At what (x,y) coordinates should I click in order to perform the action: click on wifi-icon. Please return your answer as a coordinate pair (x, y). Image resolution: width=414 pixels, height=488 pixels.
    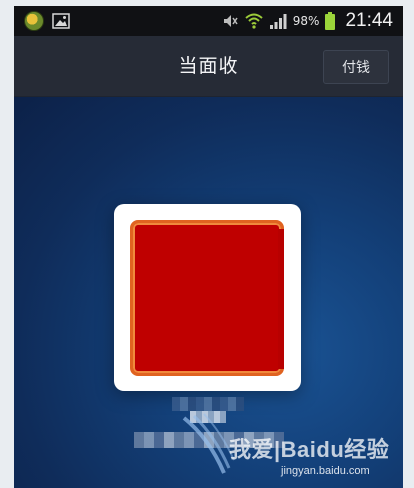
    Looking at the image, I should click on (254, 21).